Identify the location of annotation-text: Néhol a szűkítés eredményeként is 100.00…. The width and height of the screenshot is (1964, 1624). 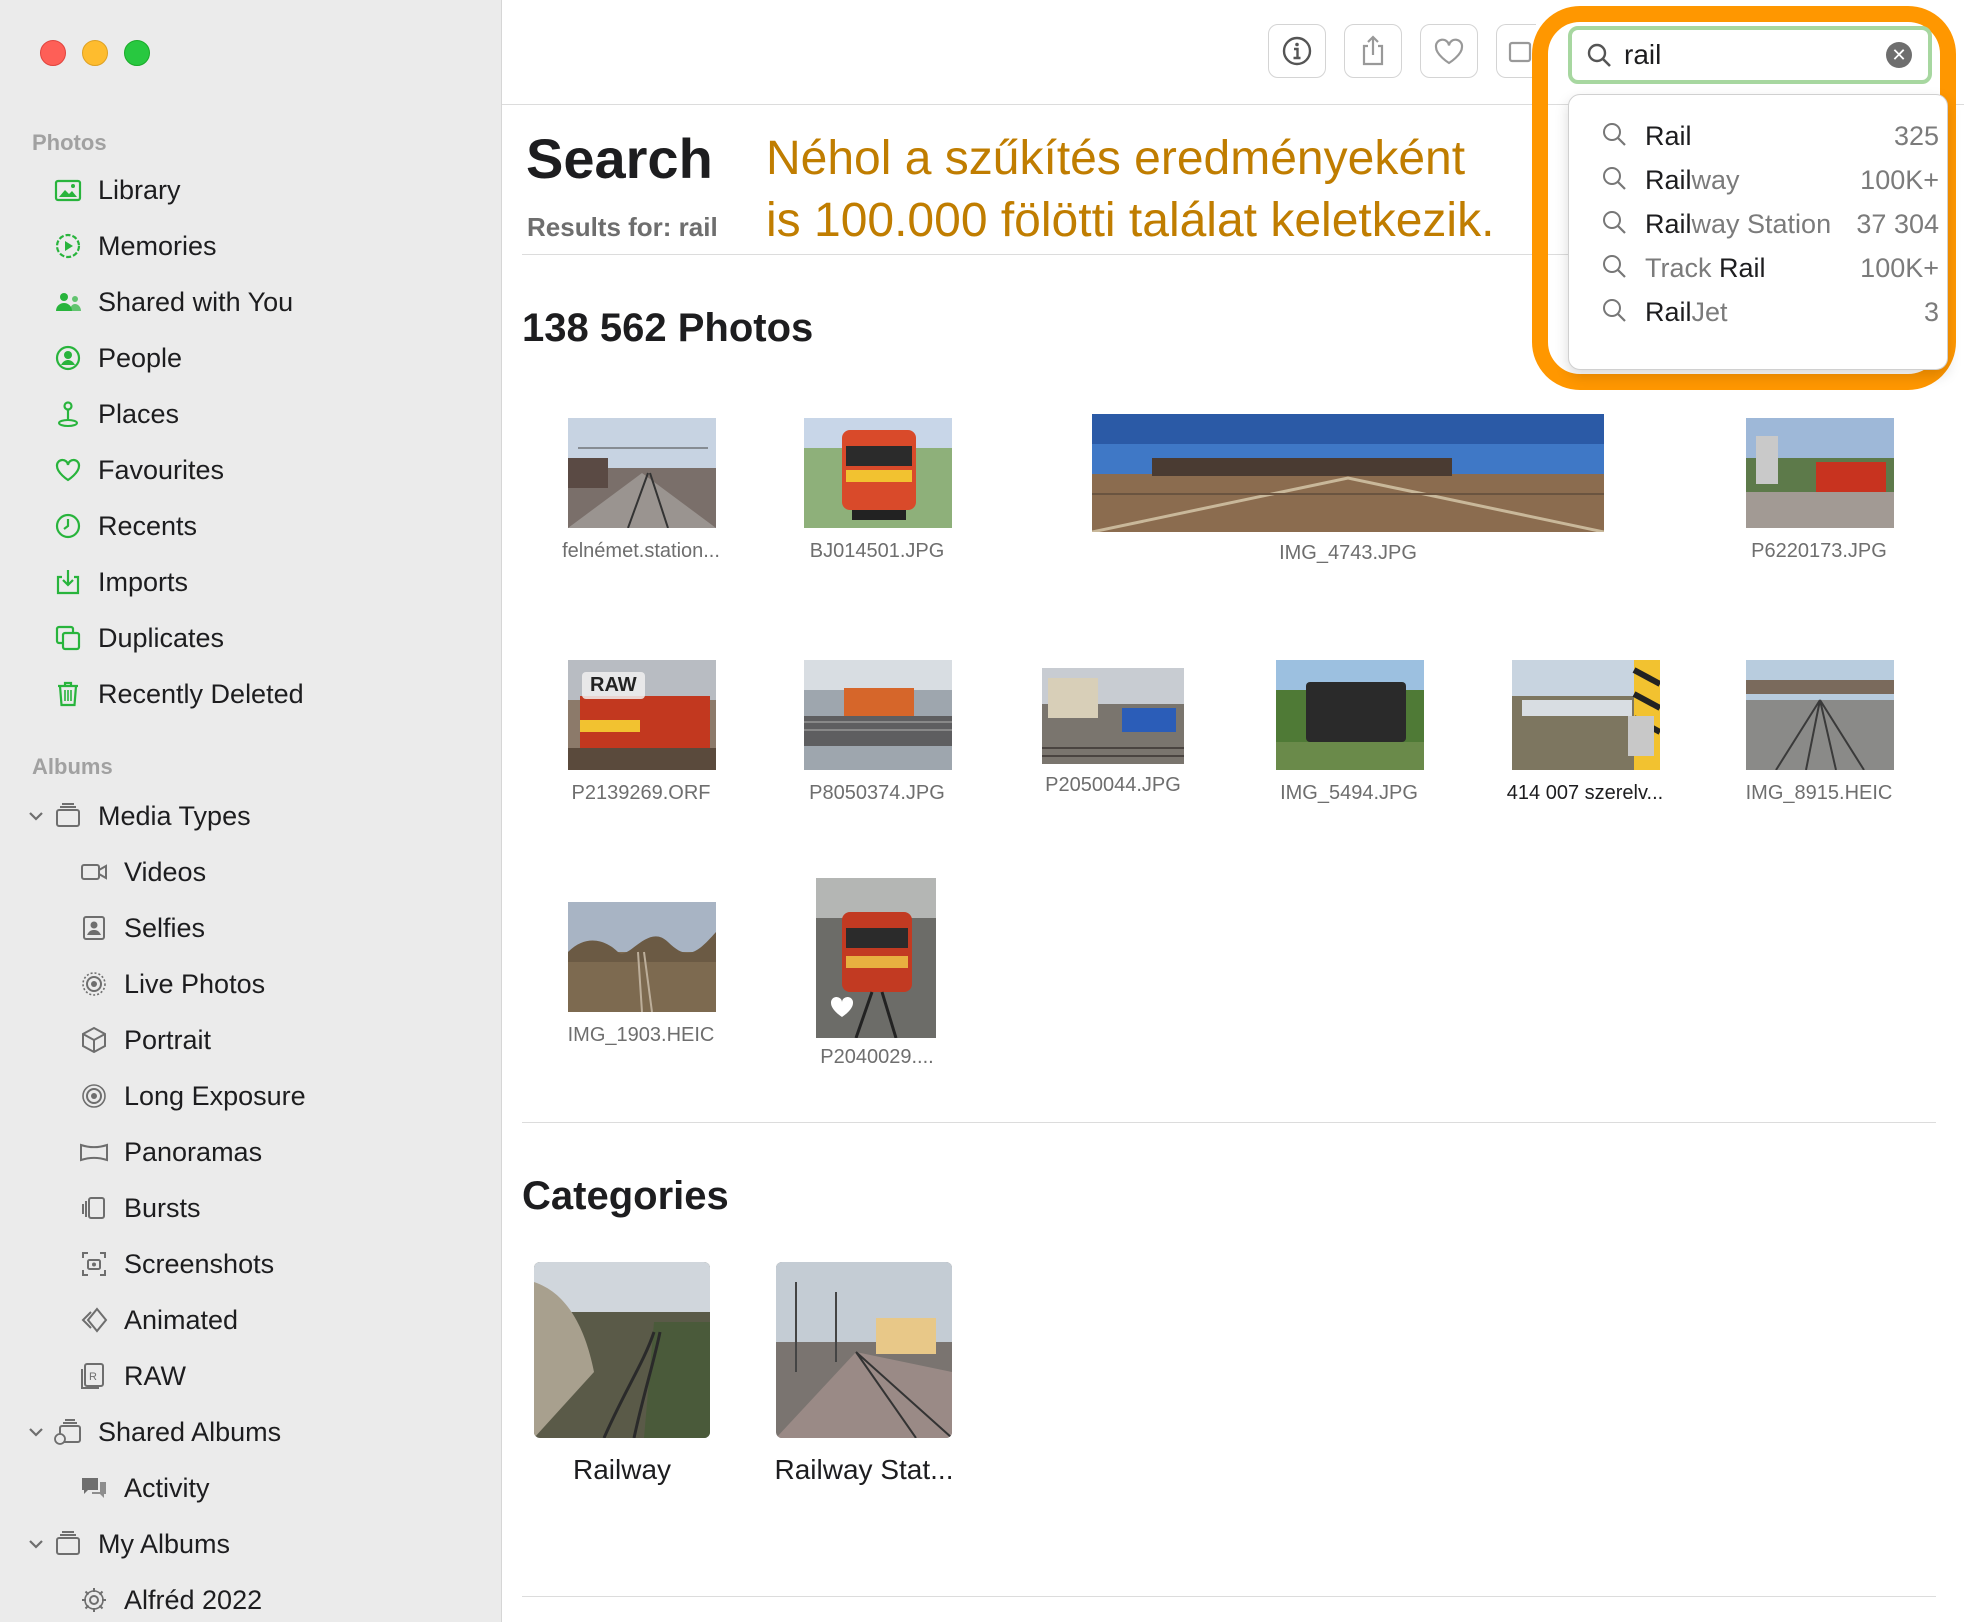
(1130, 190).